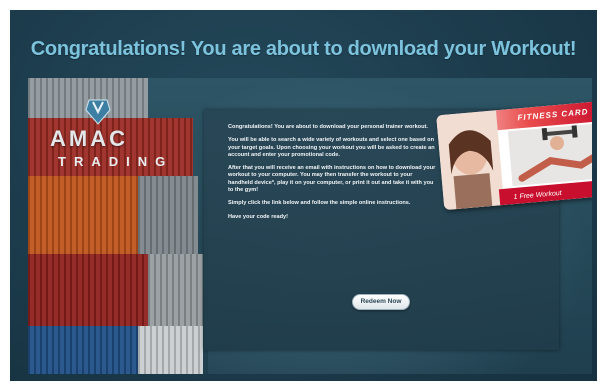 The image size is (607, 388). What do you see at coordinates (89, 138) in the screenshot?
I see `logo-name: AMAC` at bounding box center [89, 138].